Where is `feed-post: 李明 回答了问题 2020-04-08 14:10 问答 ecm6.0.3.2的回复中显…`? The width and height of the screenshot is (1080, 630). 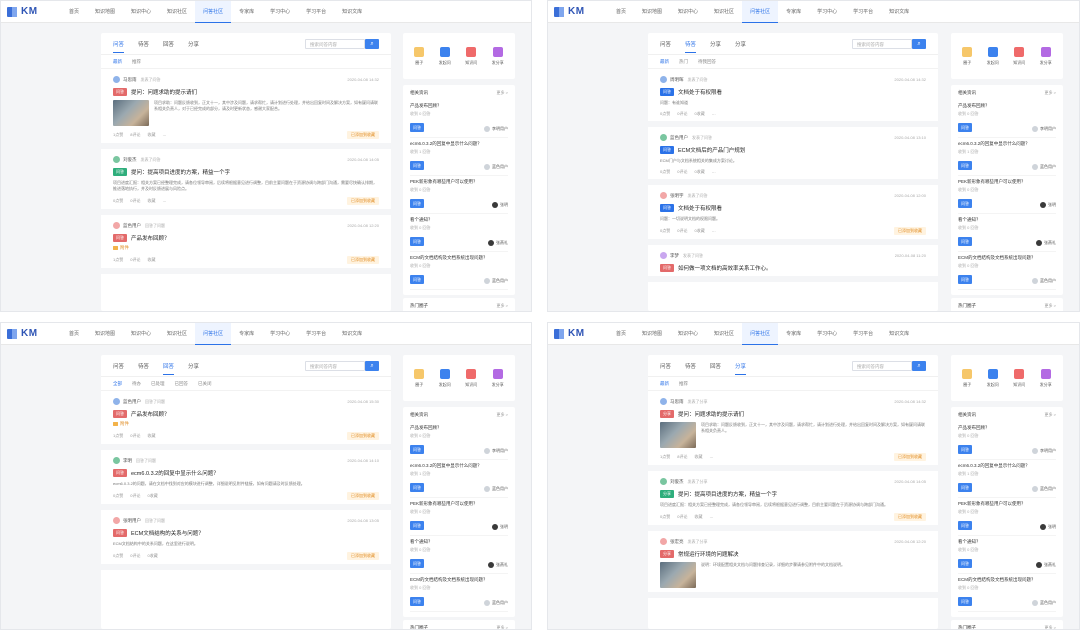 feed-post: 李明 回答了问题 2020-04-08 14:10 问答 ecm6.0.3.2的回复中显… is located at coordinates (246, 480).